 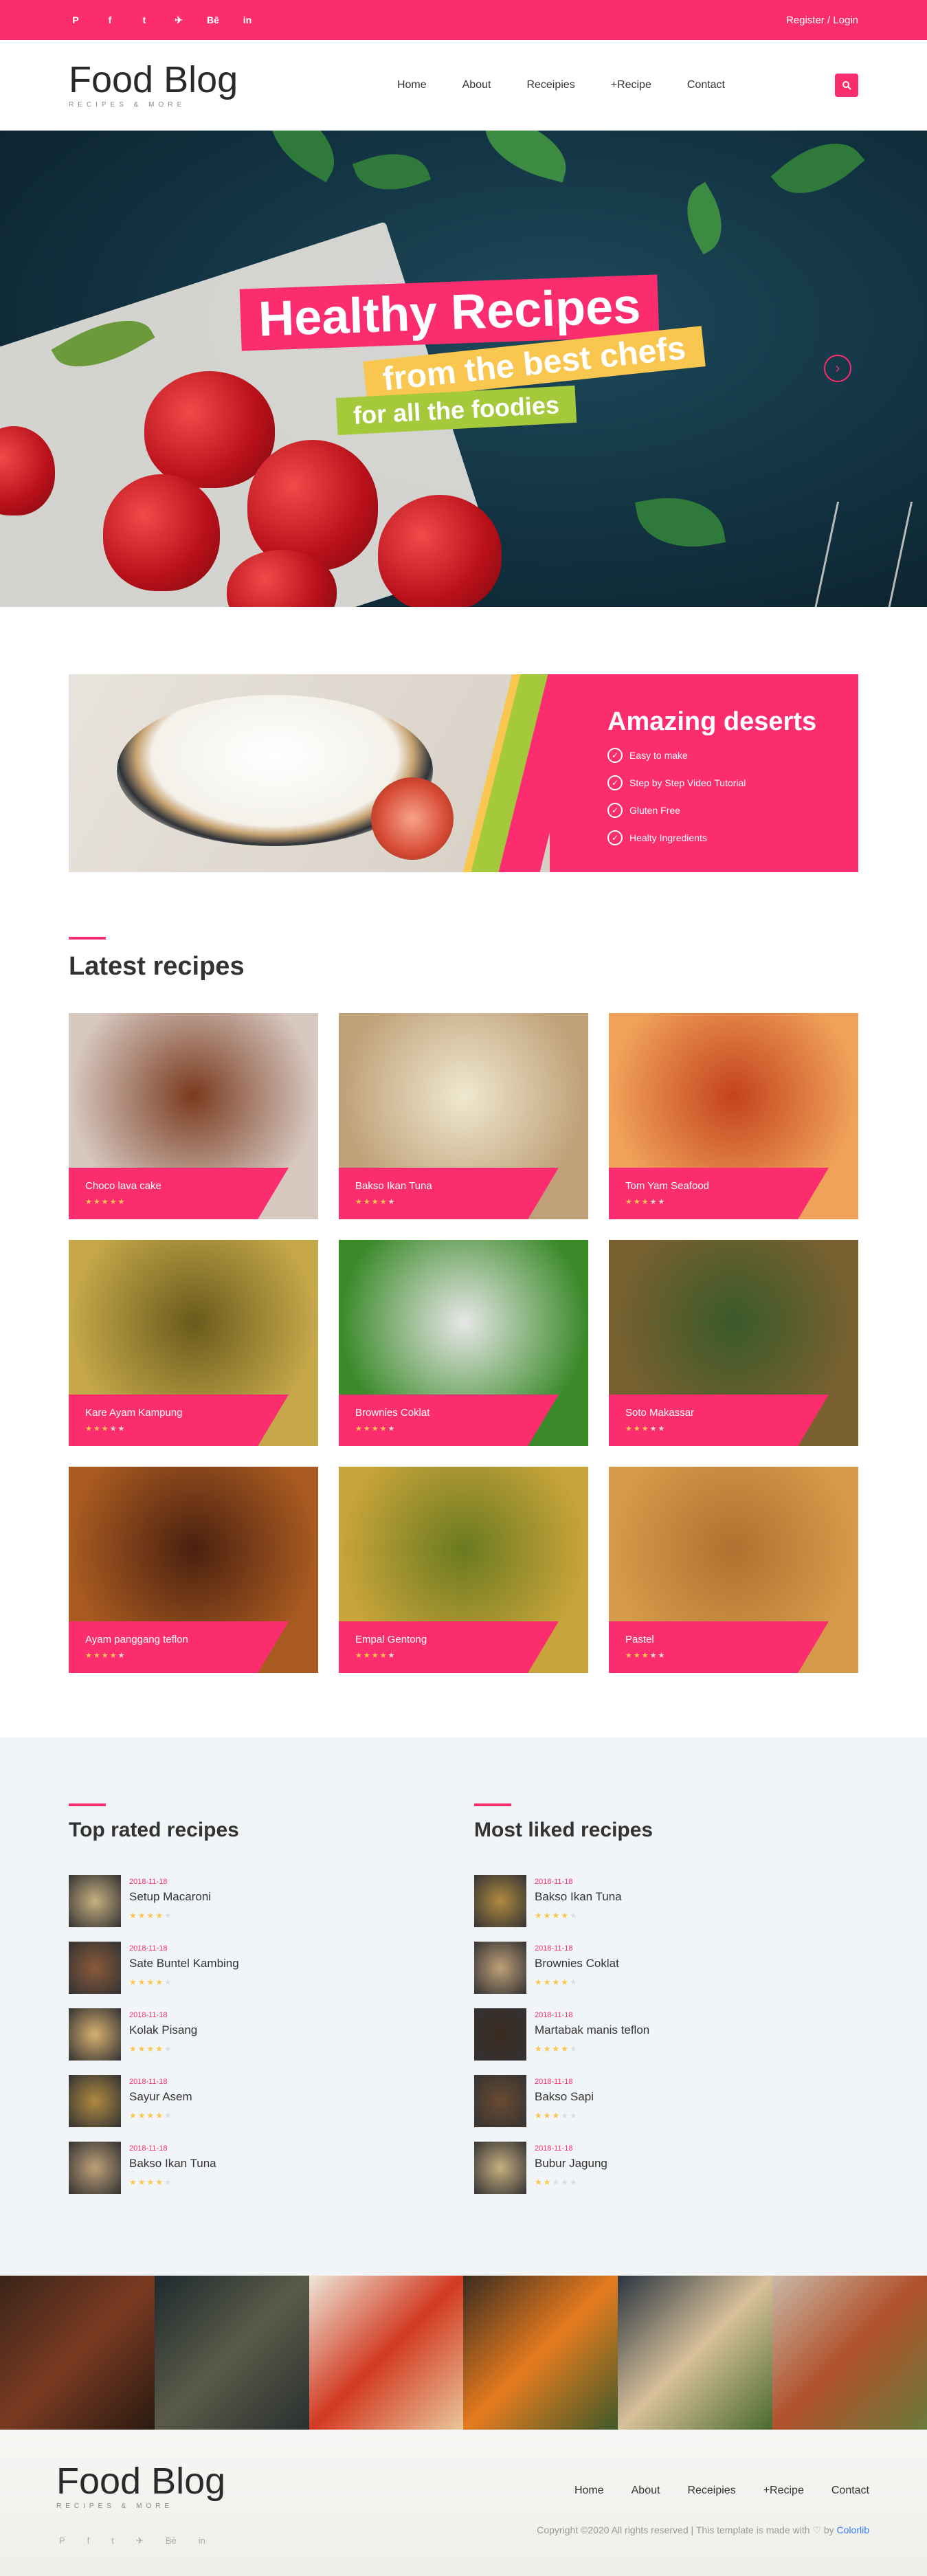 I want to click on search-button, so click(x=846, y=85).